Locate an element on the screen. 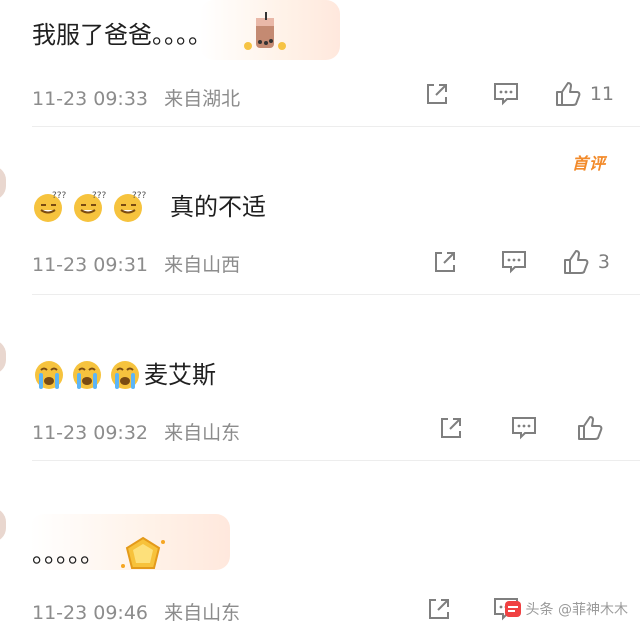 The image size is (640, 629). comment-text: 麦艾斯 is located at coordinates (124, 375).